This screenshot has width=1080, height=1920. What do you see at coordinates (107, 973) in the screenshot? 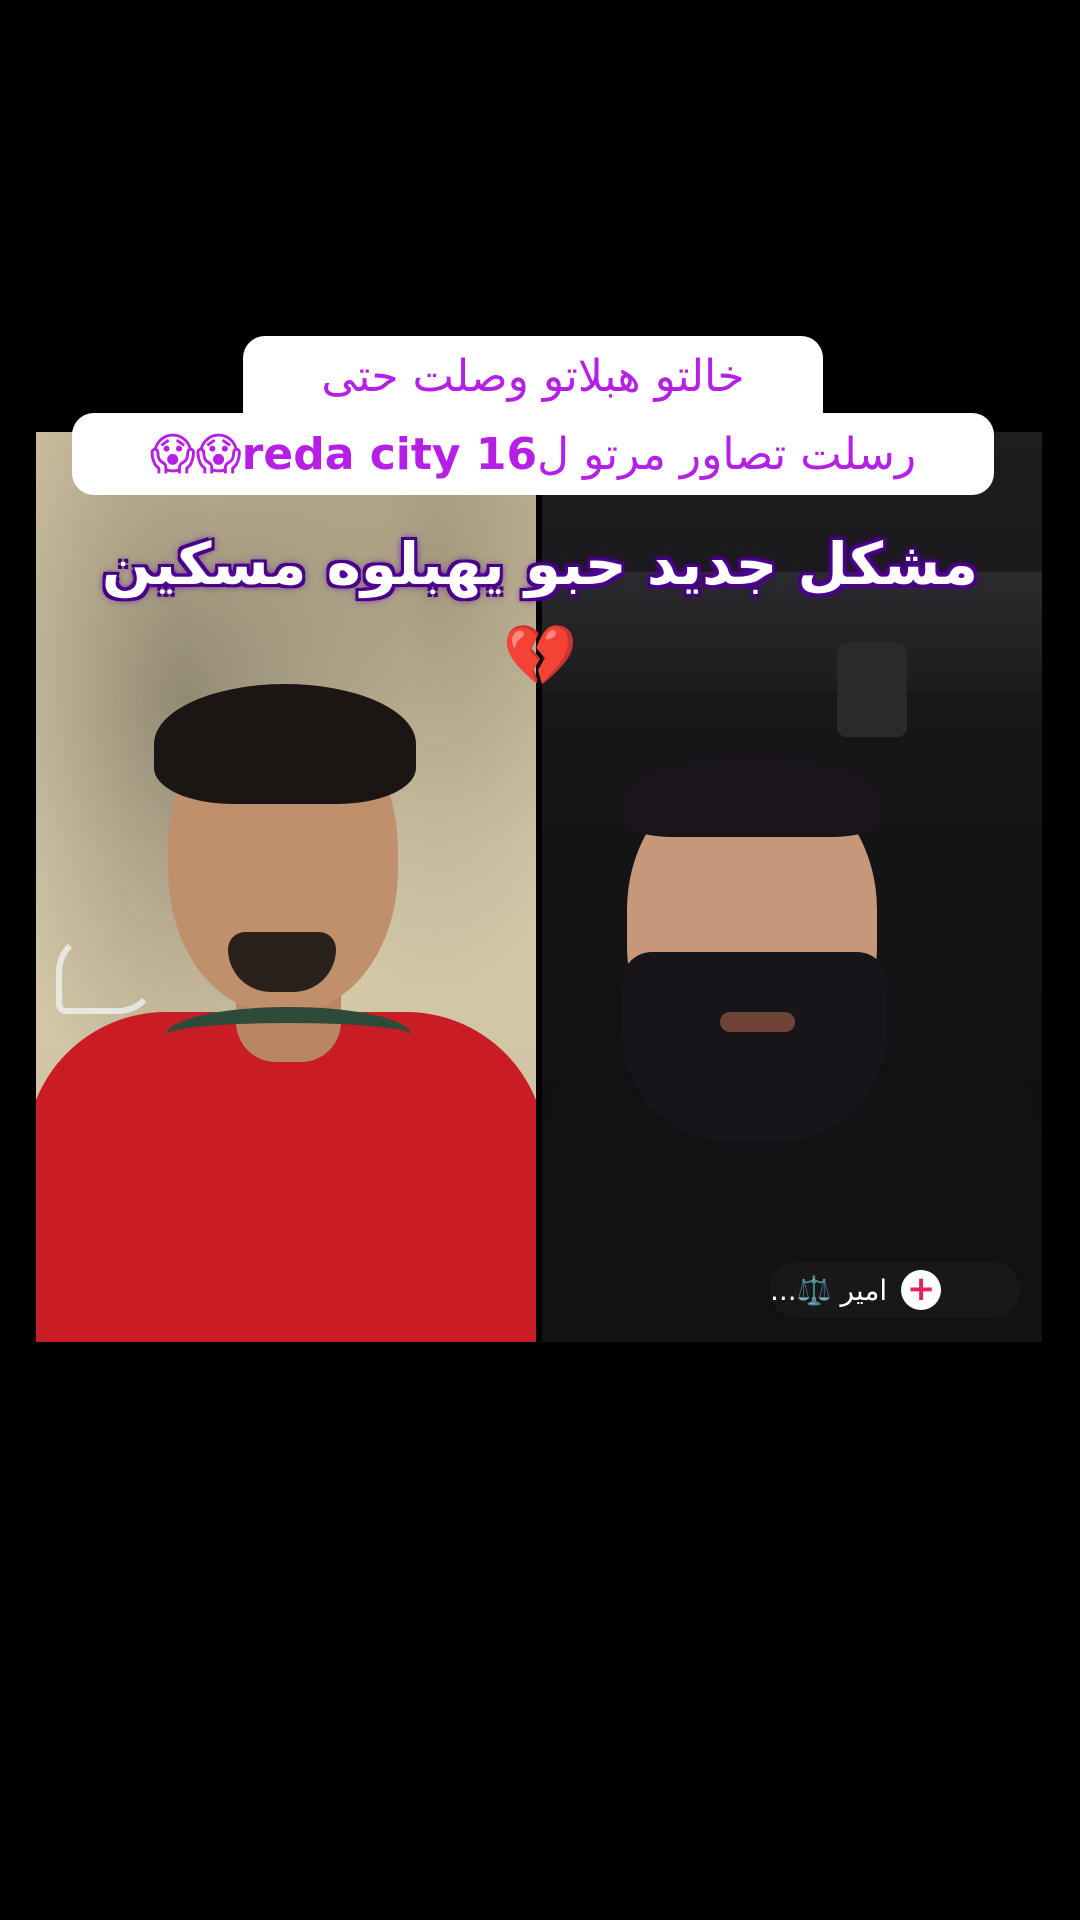
I see `wall-graffiti` at bounding box center [107, 973].